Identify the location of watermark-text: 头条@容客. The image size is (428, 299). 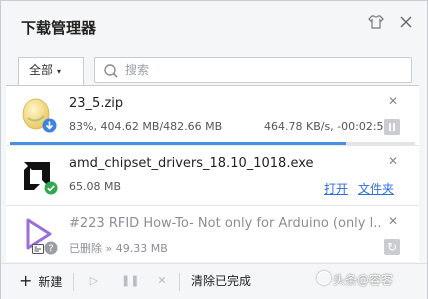
(363, 280).